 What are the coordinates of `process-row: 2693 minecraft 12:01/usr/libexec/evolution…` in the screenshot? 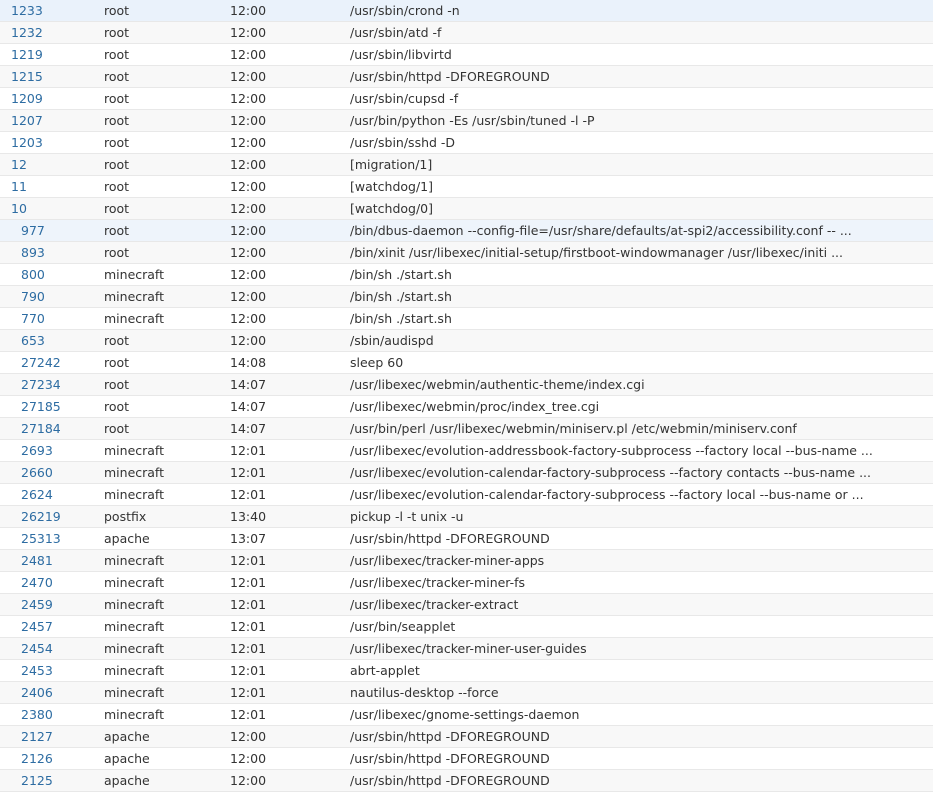 It's located at (466, 450).